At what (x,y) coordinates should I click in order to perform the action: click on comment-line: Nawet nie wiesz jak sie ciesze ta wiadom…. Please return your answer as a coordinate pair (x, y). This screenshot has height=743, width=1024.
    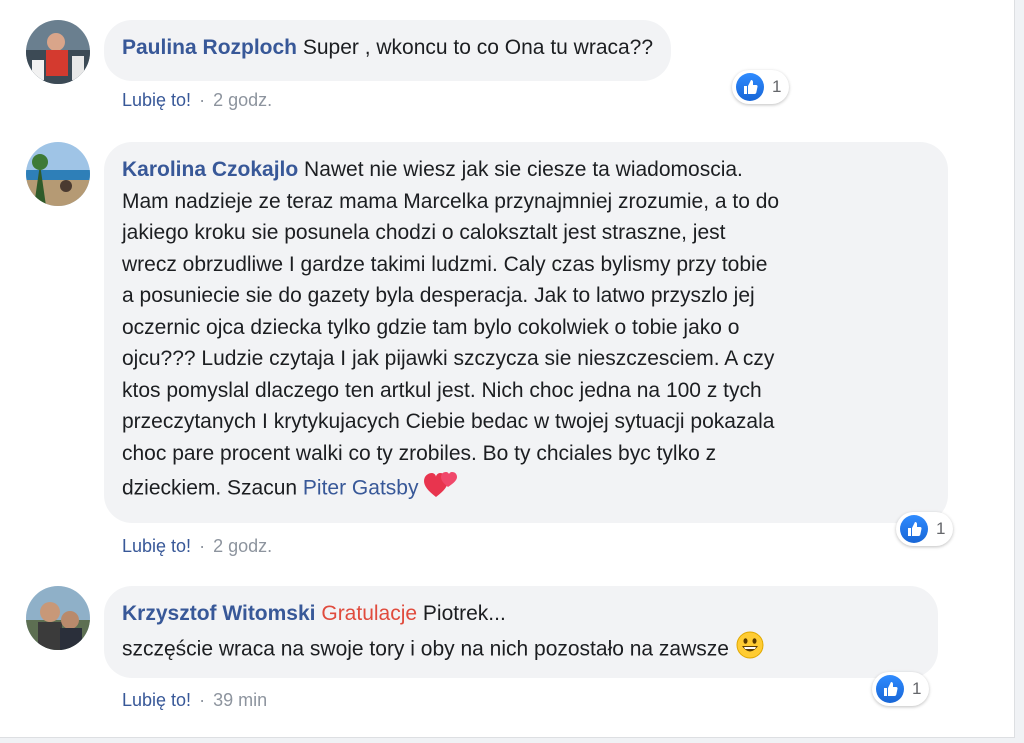
    Looking at the image, I should click on (520, 169).